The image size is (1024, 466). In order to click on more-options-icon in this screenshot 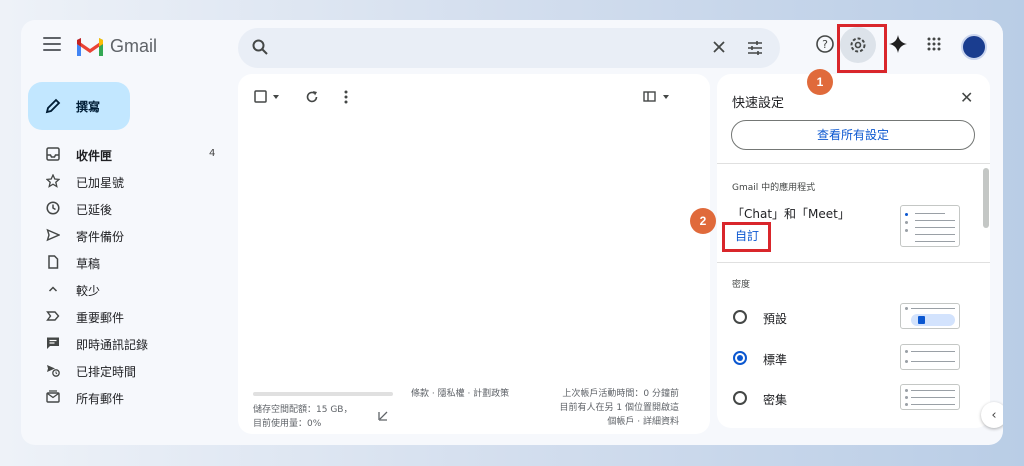, I will do `click(346, 97)`.